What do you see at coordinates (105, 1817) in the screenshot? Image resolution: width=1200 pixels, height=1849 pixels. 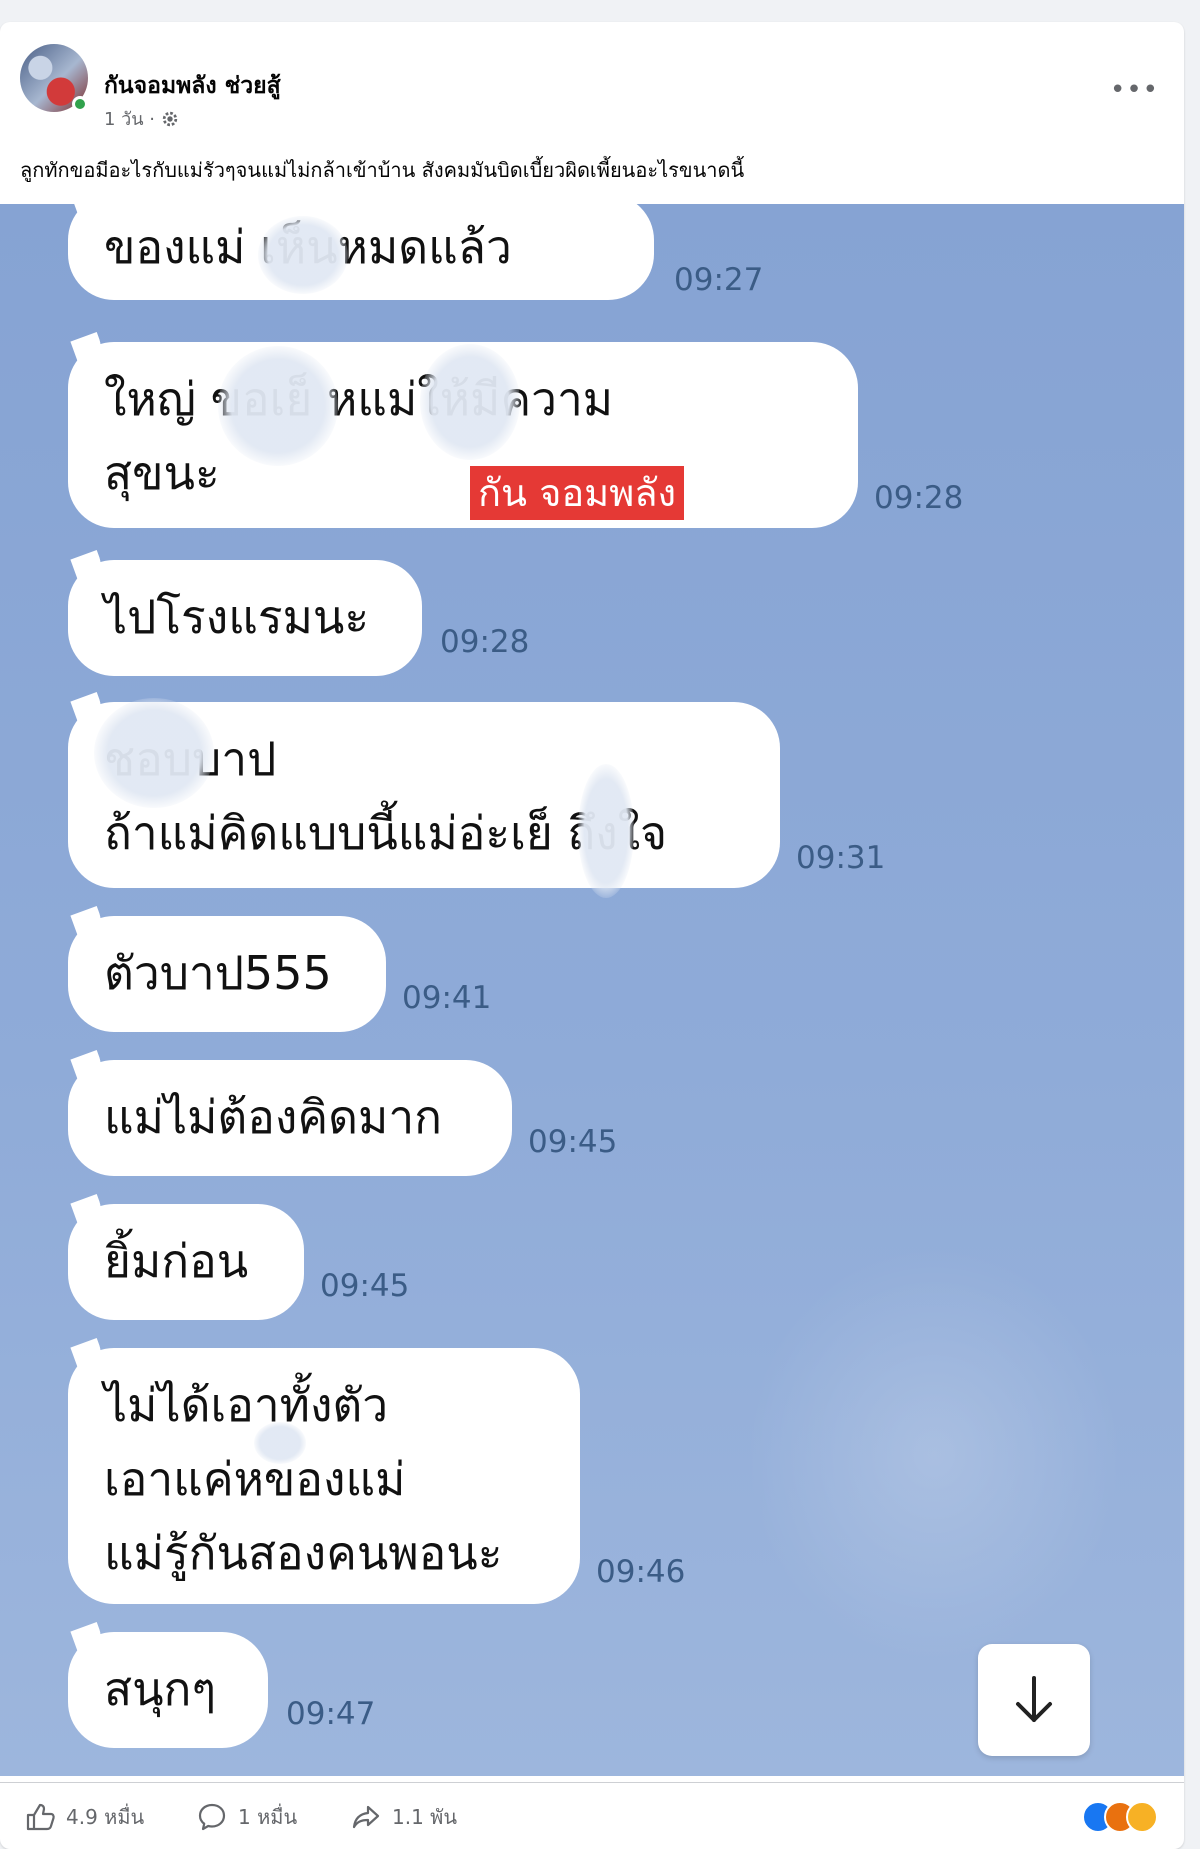 I see `like-count: 4.9 หมื่น` at bounding box center [105, 1817].